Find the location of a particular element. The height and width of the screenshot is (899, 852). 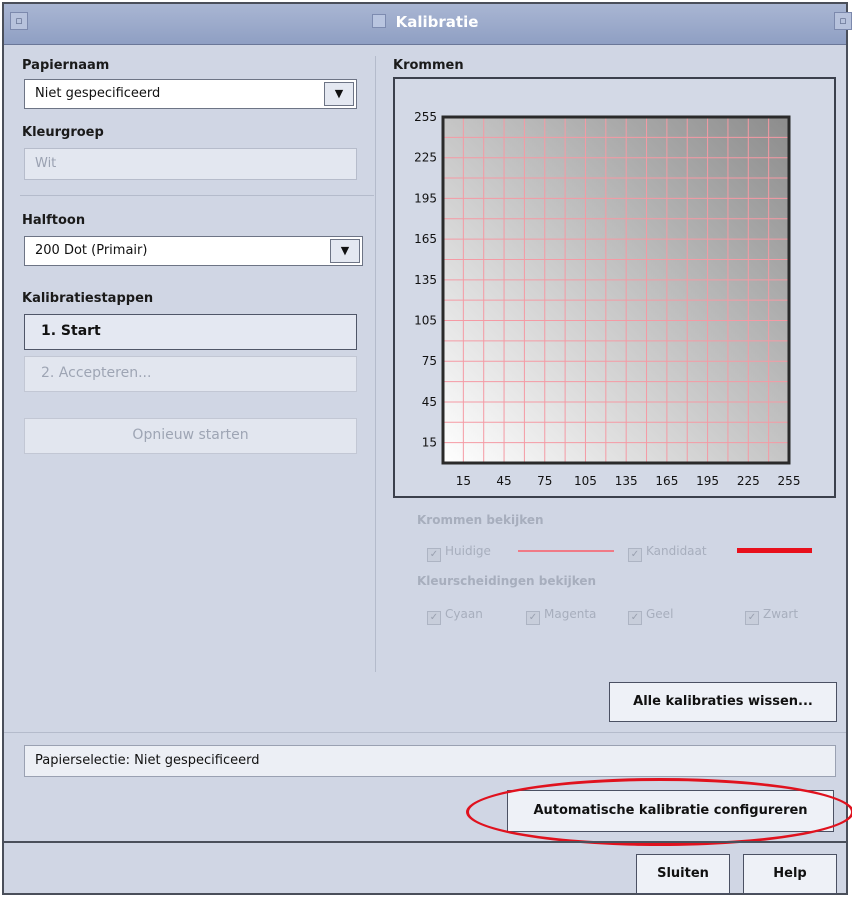

restart-button: Opnieuw starten is located at coordinates (190, 436).